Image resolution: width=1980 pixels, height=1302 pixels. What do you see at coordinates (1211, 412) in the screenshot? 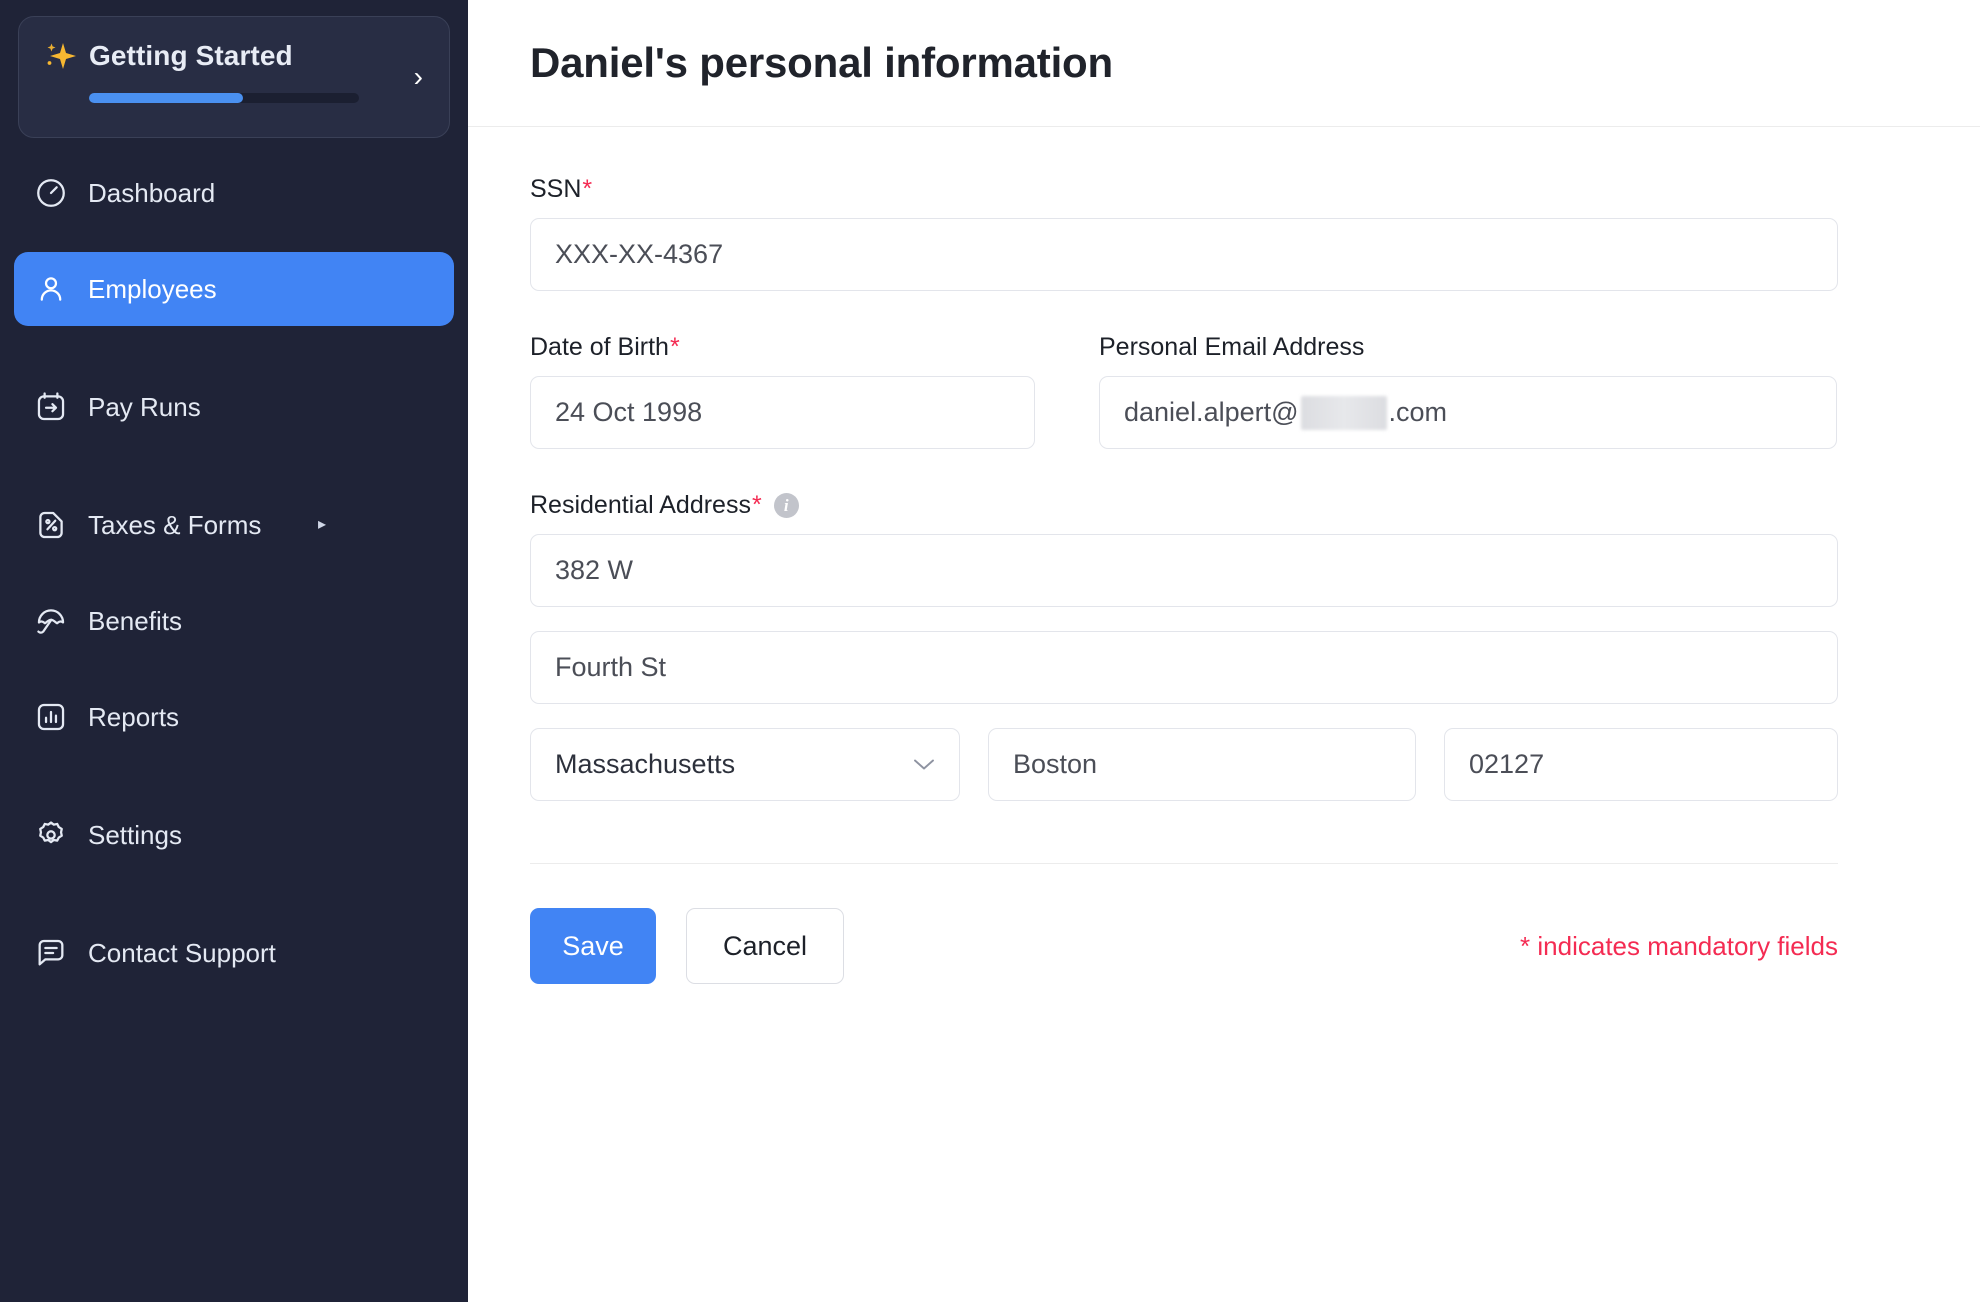
I see `personal-email-value-prefix: daniel.alpert@` at bounding box center [1211, 412].